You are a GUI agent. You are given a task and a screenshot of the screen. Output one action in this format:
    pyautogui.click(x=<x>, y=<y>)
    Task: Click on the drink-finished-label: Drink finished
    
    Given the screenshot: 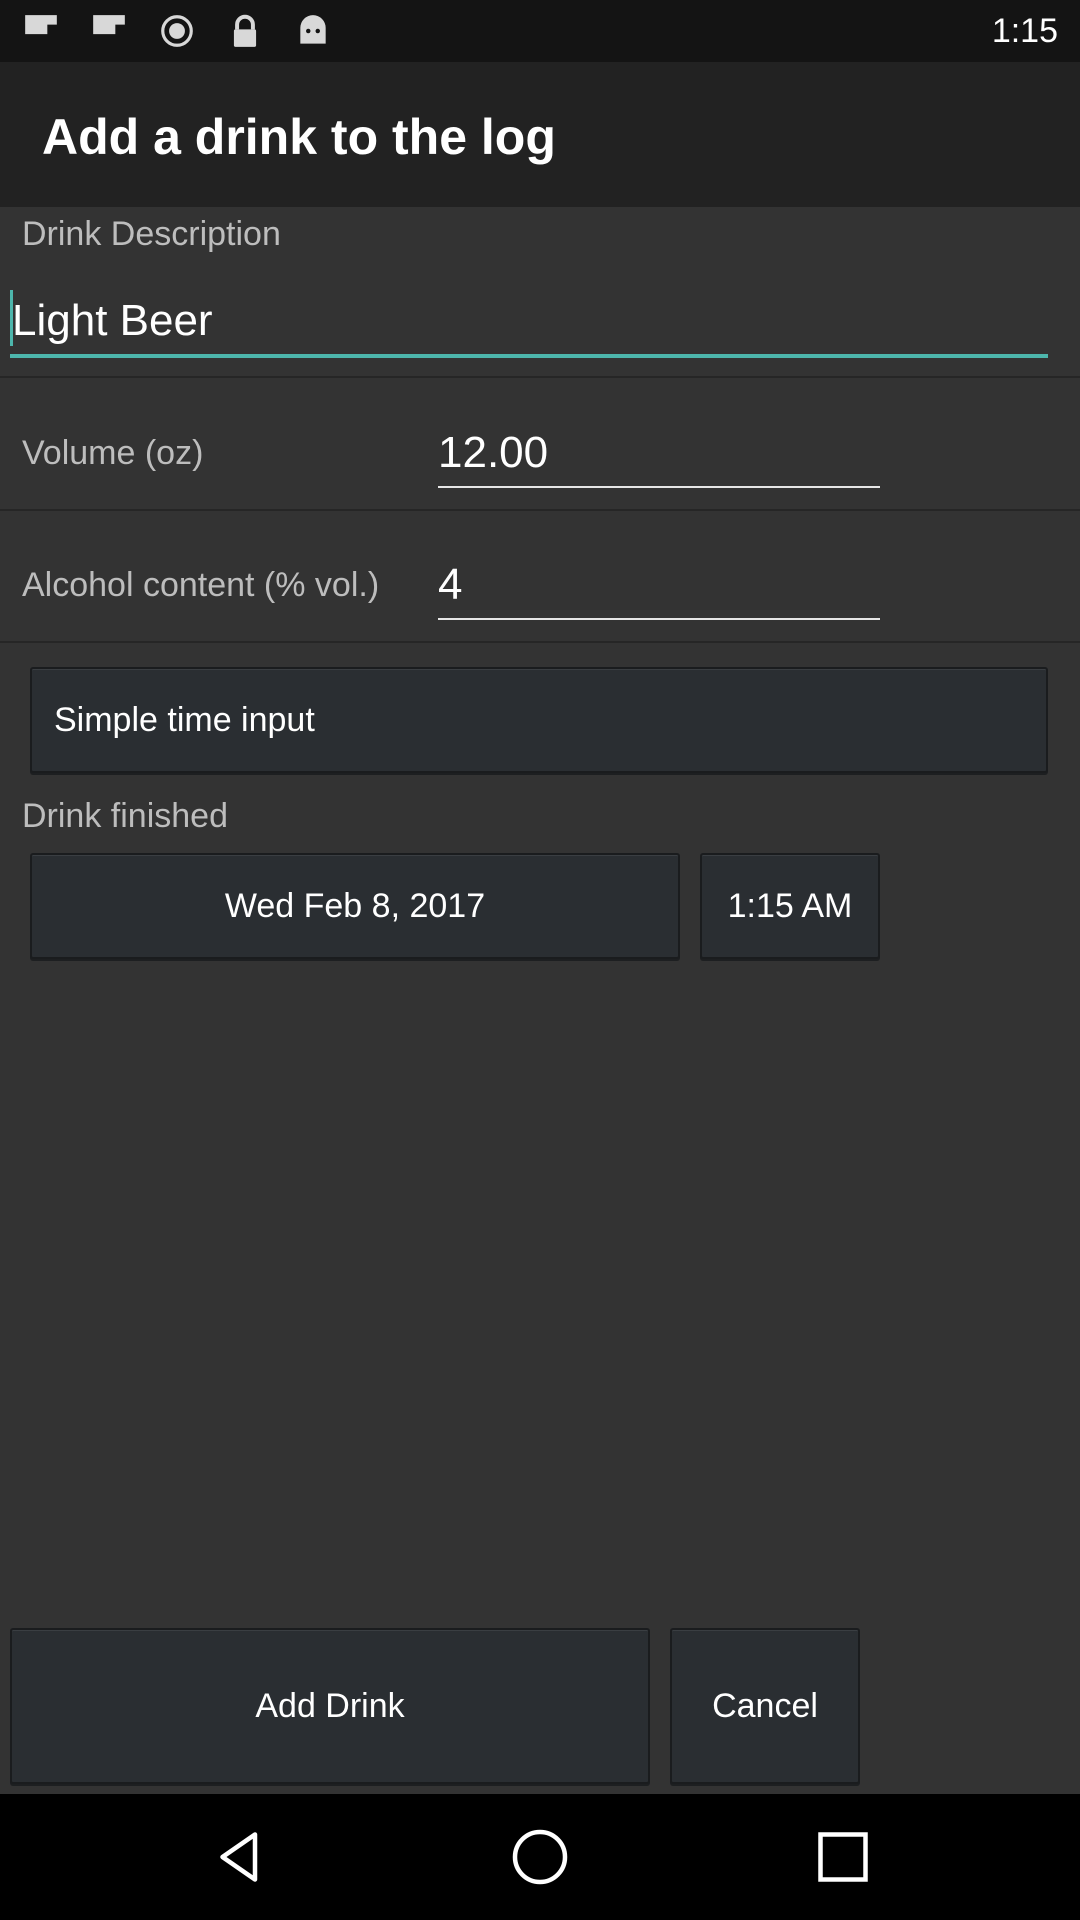 What is the action you would take?
    pyautogui.click(x=125, y=816)
    